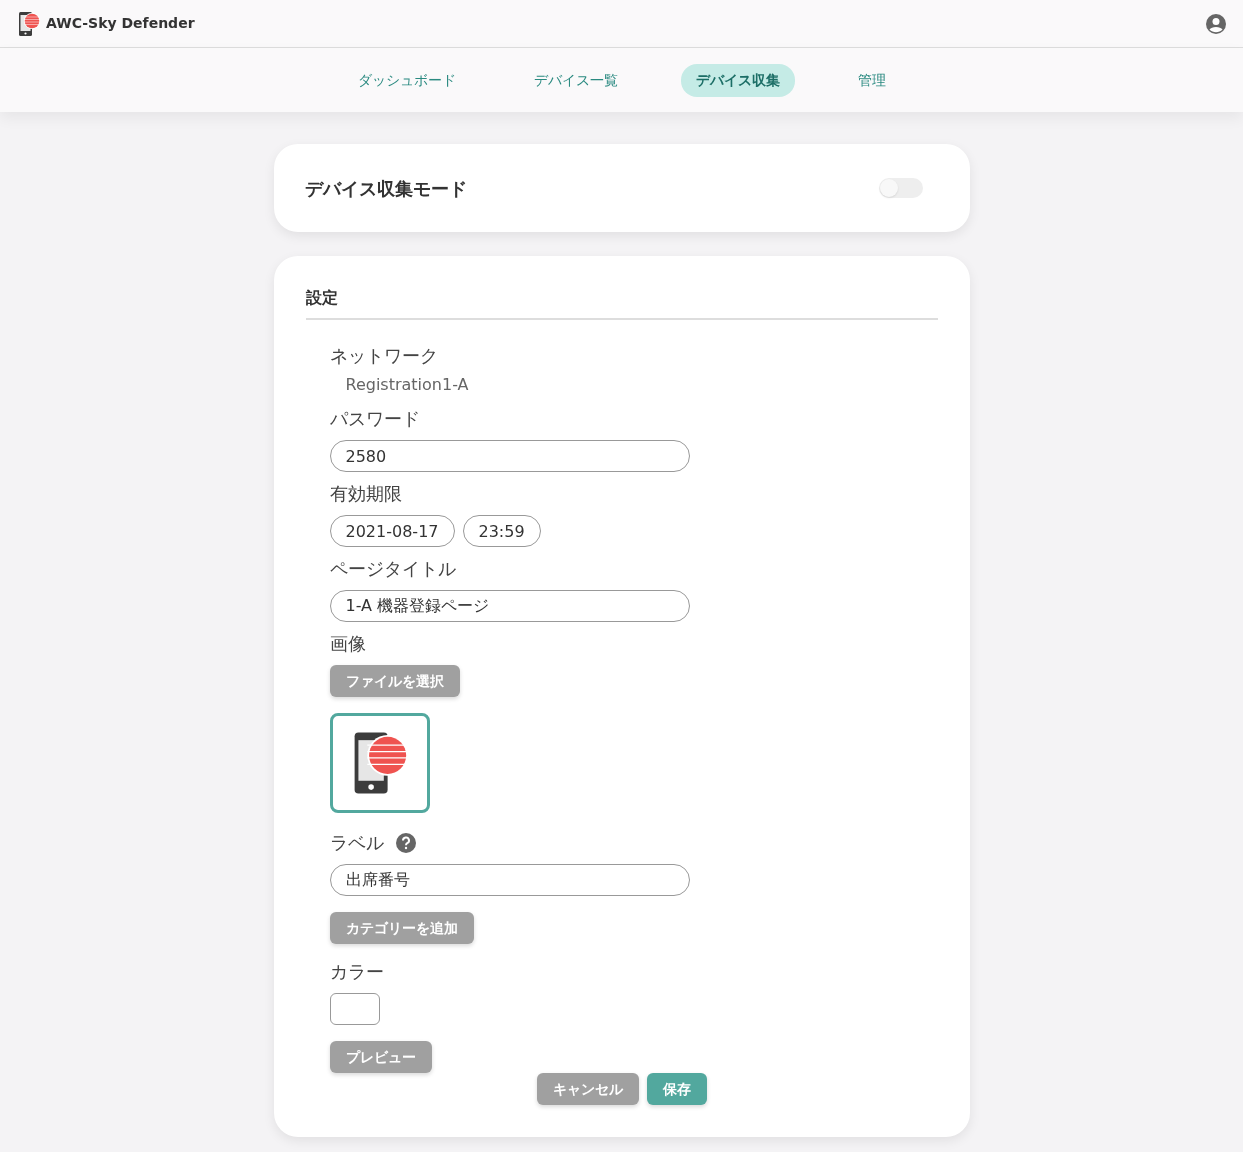  What do you see at coordinates (900, 188) in the screenshot?
I see `mode-toggle` at bounding box center [900, 188].